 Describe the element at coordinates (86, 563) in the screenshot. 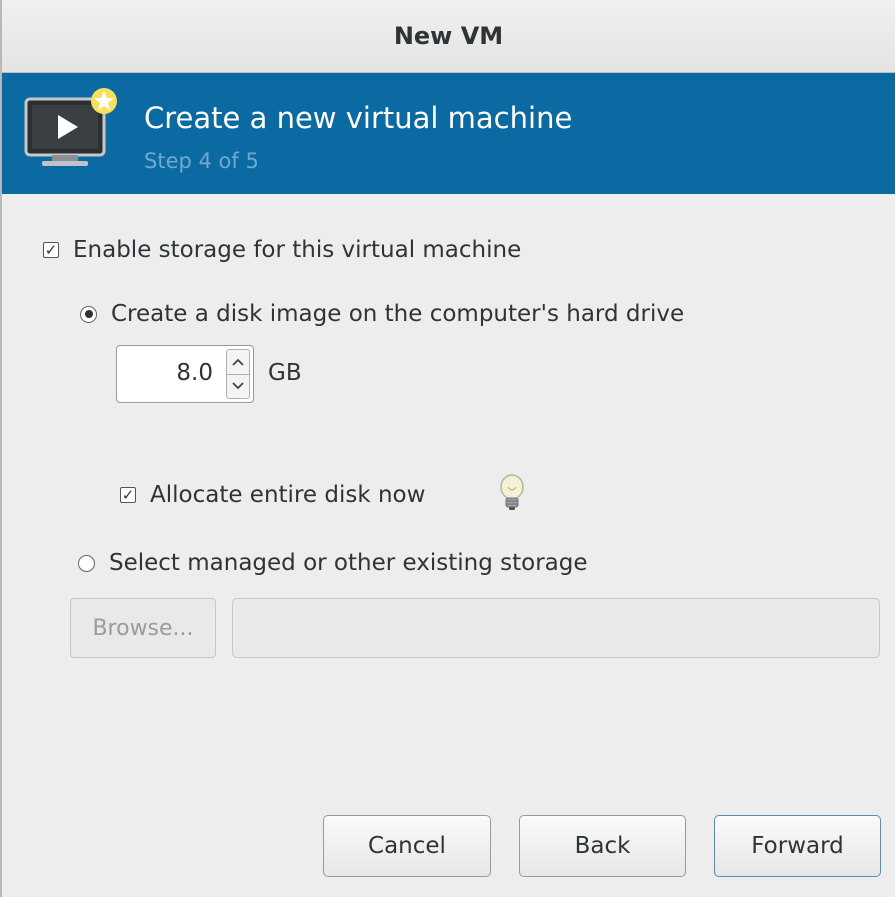

I see `radio-unselected` at that location.